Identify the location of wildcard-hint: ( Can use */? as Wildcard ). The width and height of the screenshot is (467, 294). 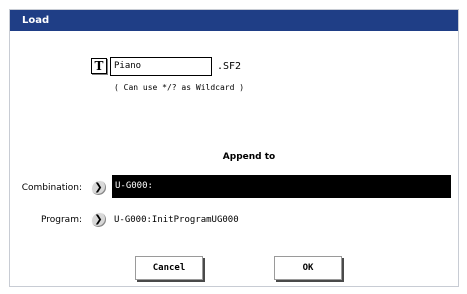
(179, 87).